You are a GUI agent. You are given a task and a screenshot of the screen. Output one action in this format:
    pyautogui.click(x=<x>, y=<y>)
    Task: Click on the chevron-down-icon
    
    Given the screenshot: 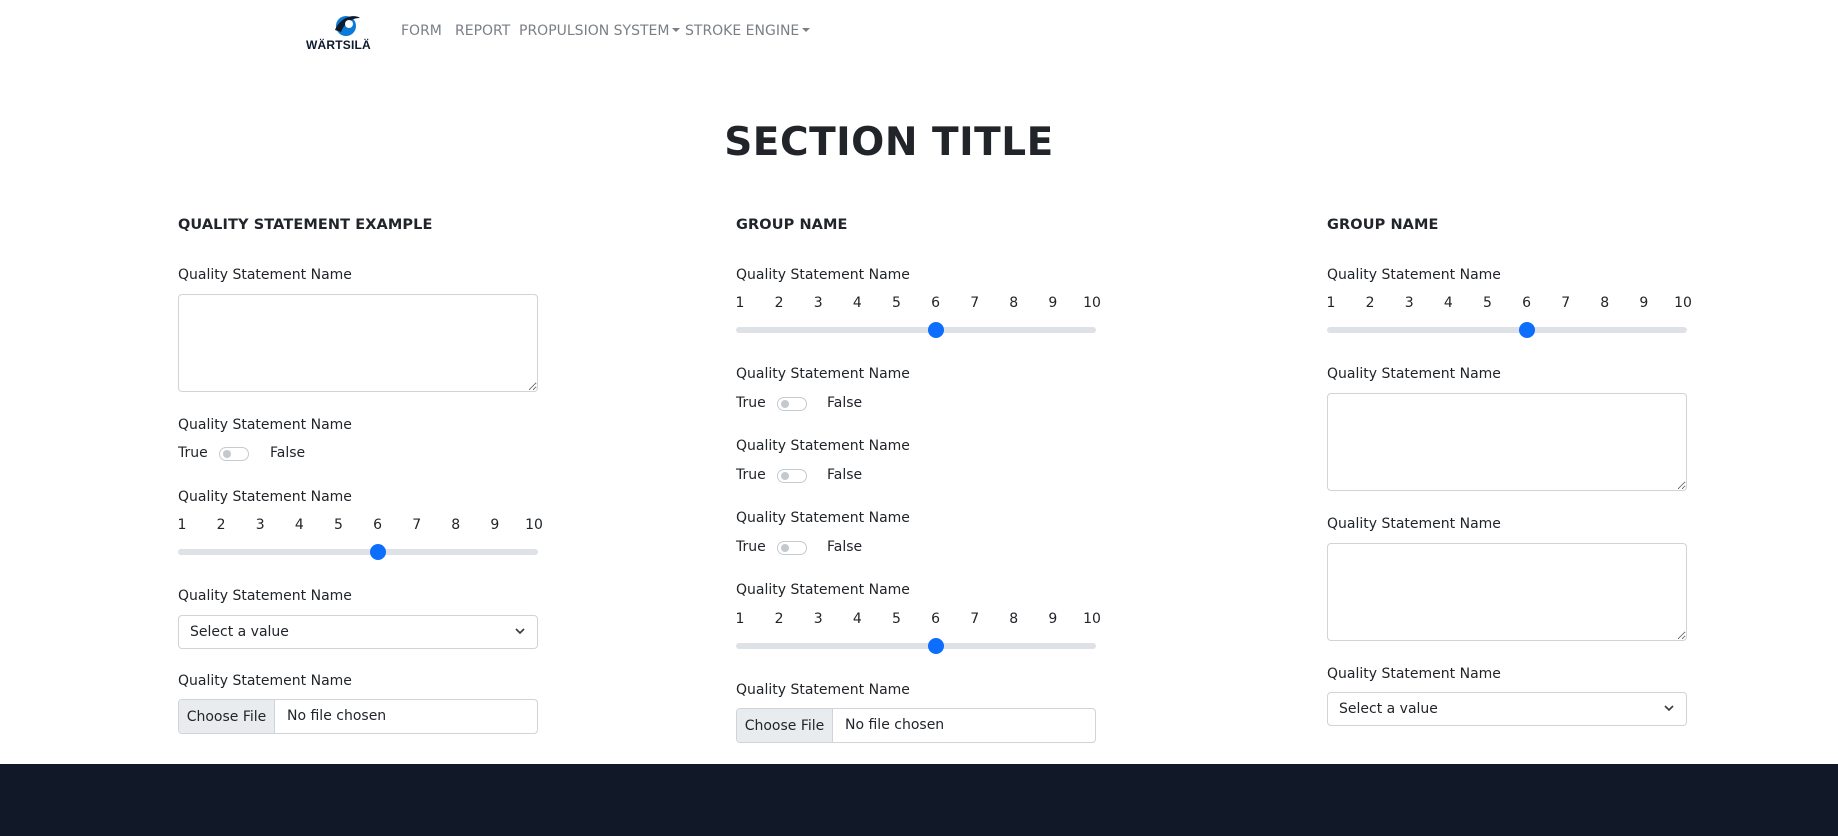 What is the action you would take?
    pyautogui.click(x=520, y=631)
    